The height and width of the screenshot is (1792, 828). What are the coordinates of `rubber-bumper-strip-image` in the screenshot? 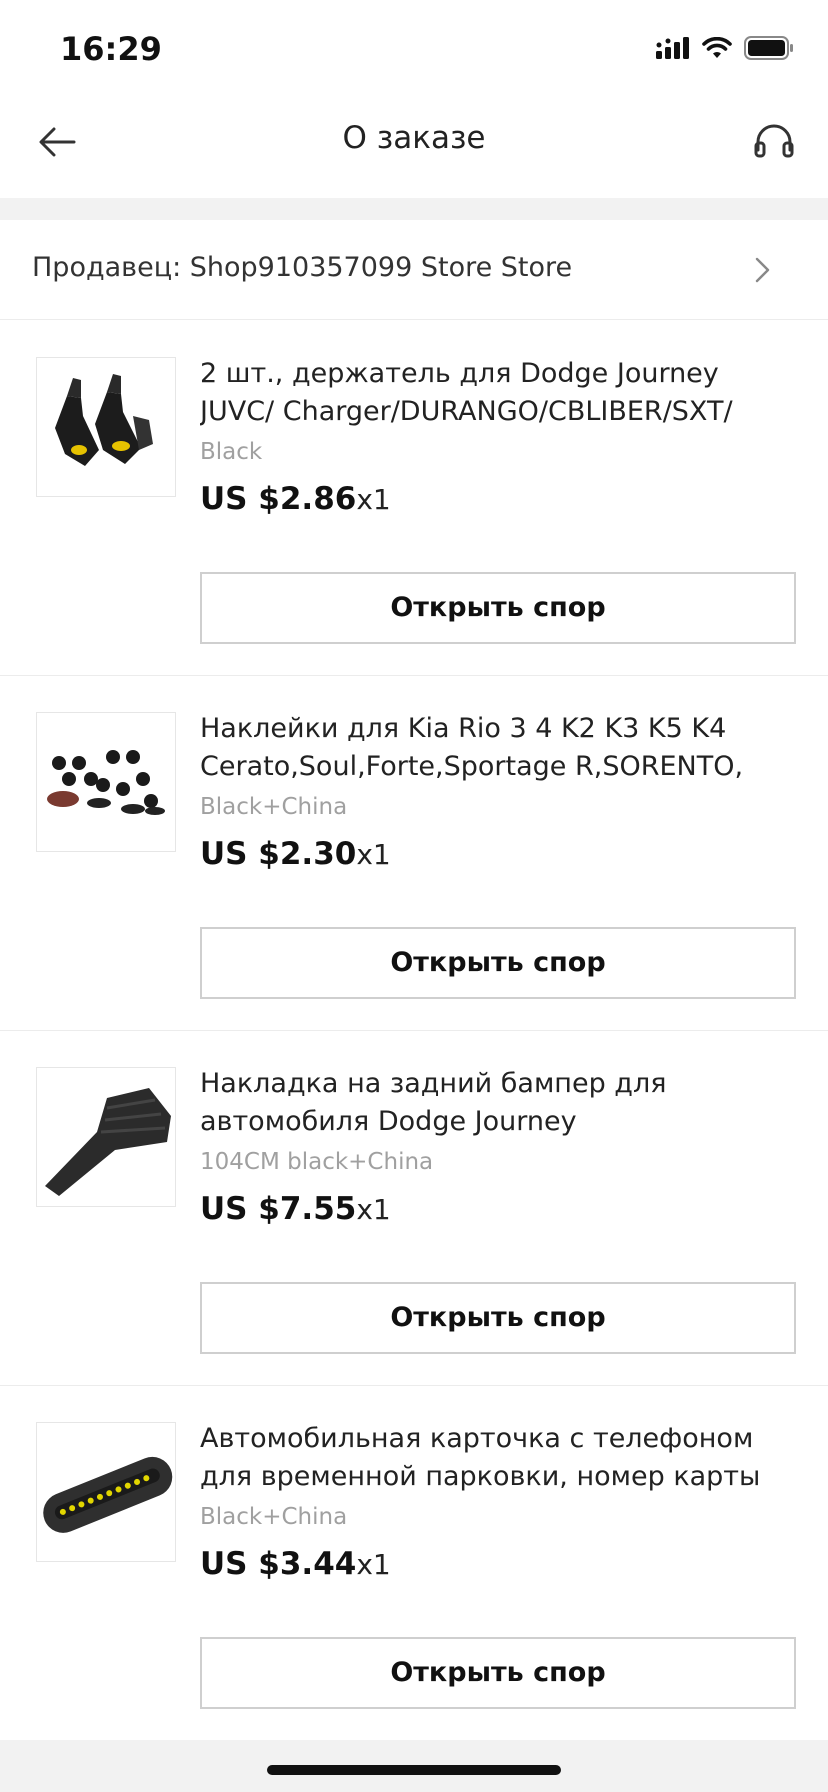 It's located at (106, 1137).